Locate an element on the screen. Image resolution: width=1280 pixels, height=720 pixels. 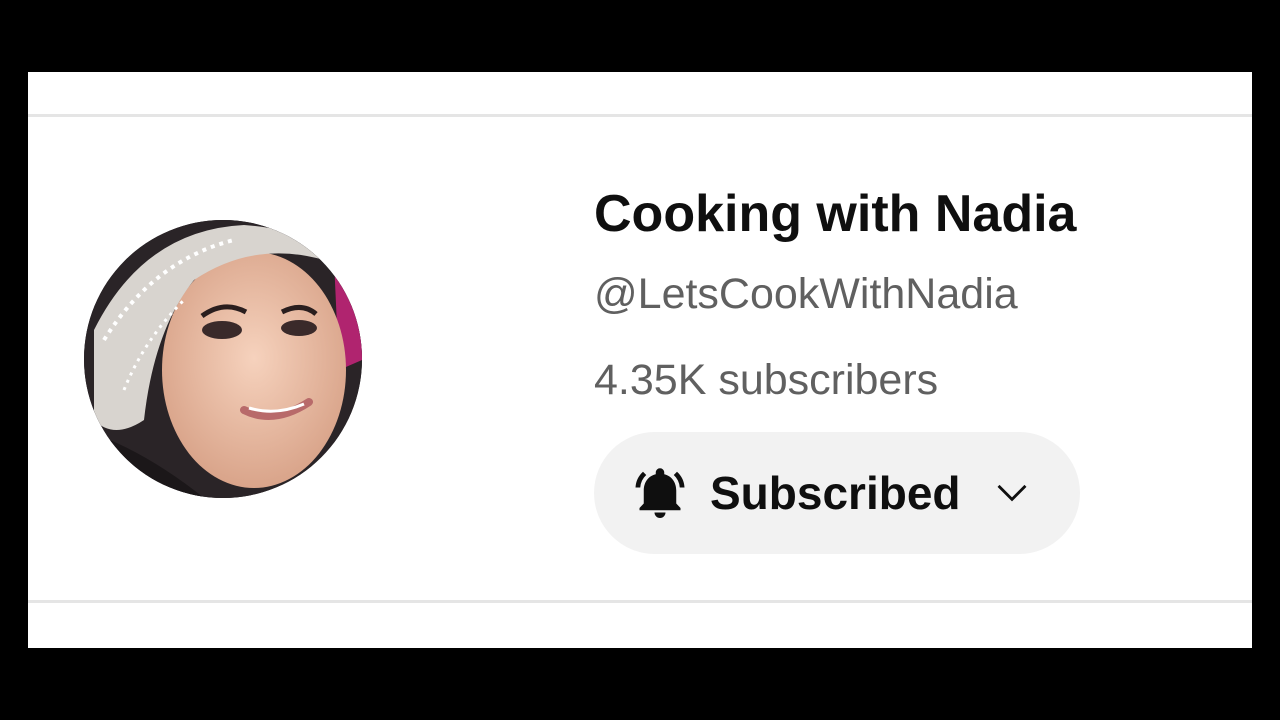
channel-handle: @LetsCookWithNadia is located at coordinates (806, 294).